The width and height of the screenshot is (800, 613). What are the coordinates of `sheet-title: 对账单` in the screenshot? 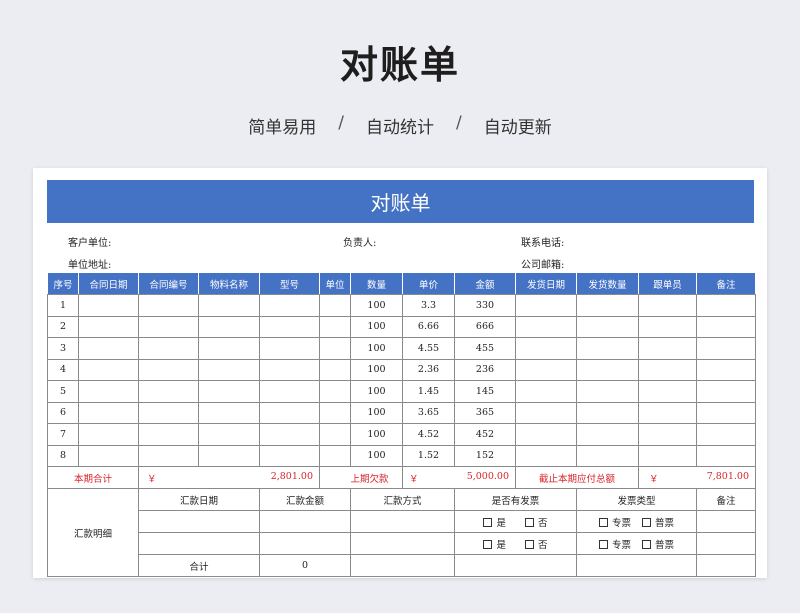 It's located at (400, 201).